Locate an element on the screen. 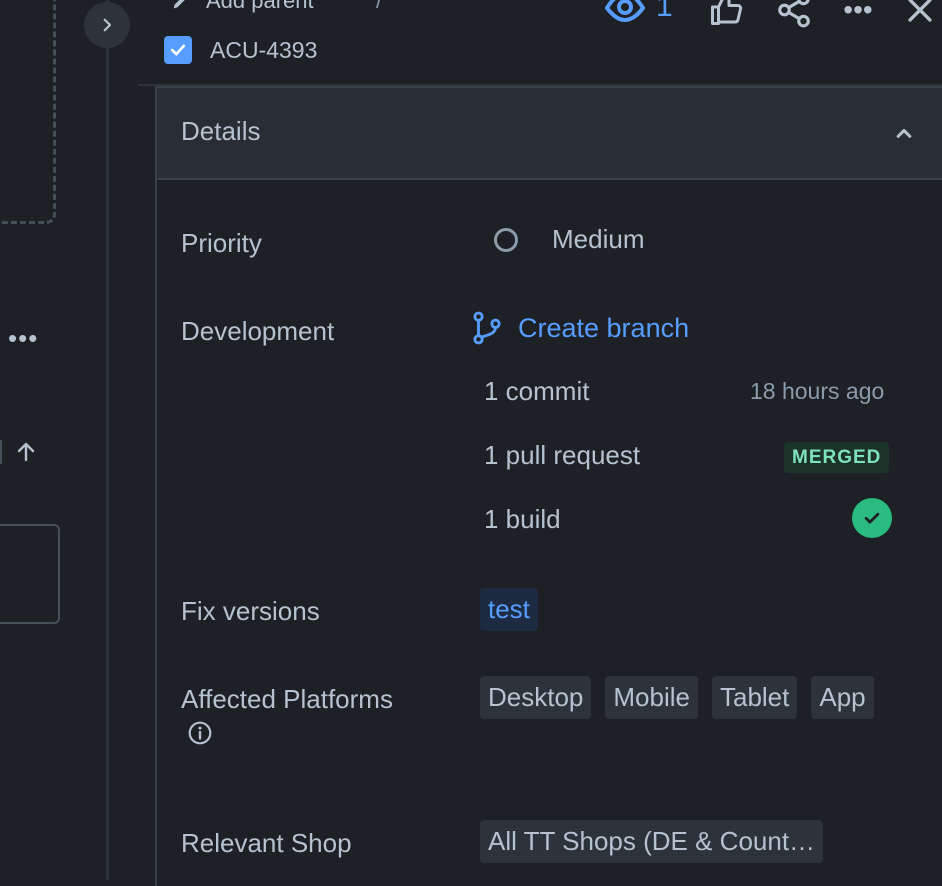 Image resolution: width=942 pixels, height=886 pixels. commit-link: 1 commit is located at coordinates (536, 391).